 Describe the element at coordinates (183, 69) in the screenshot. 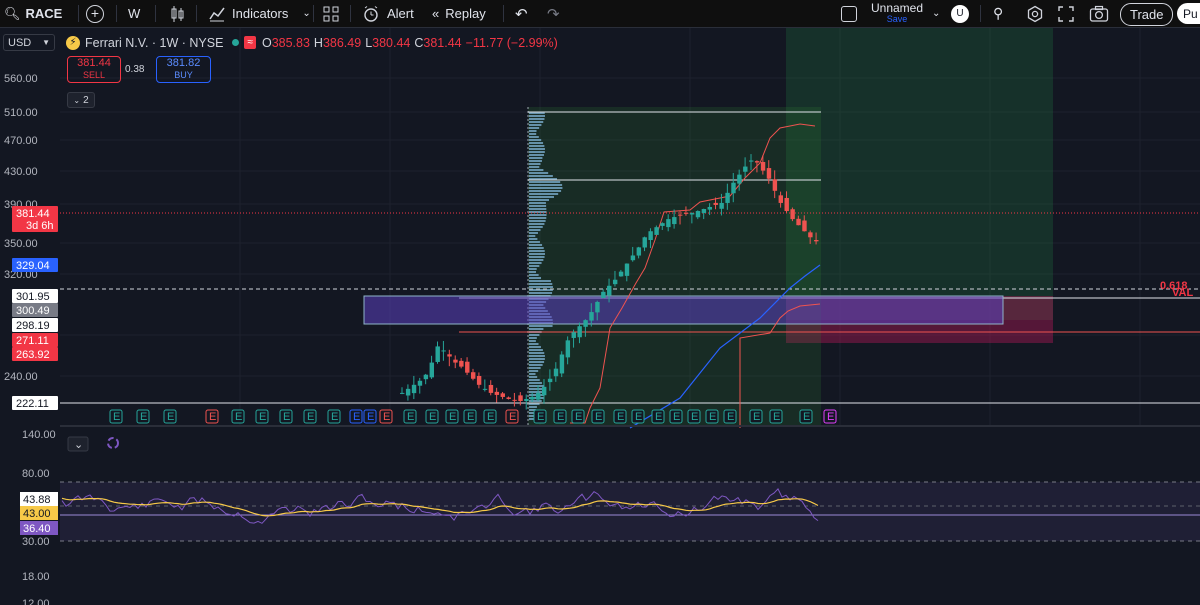

I see `buy-button: 381.82 BUY` at that location.